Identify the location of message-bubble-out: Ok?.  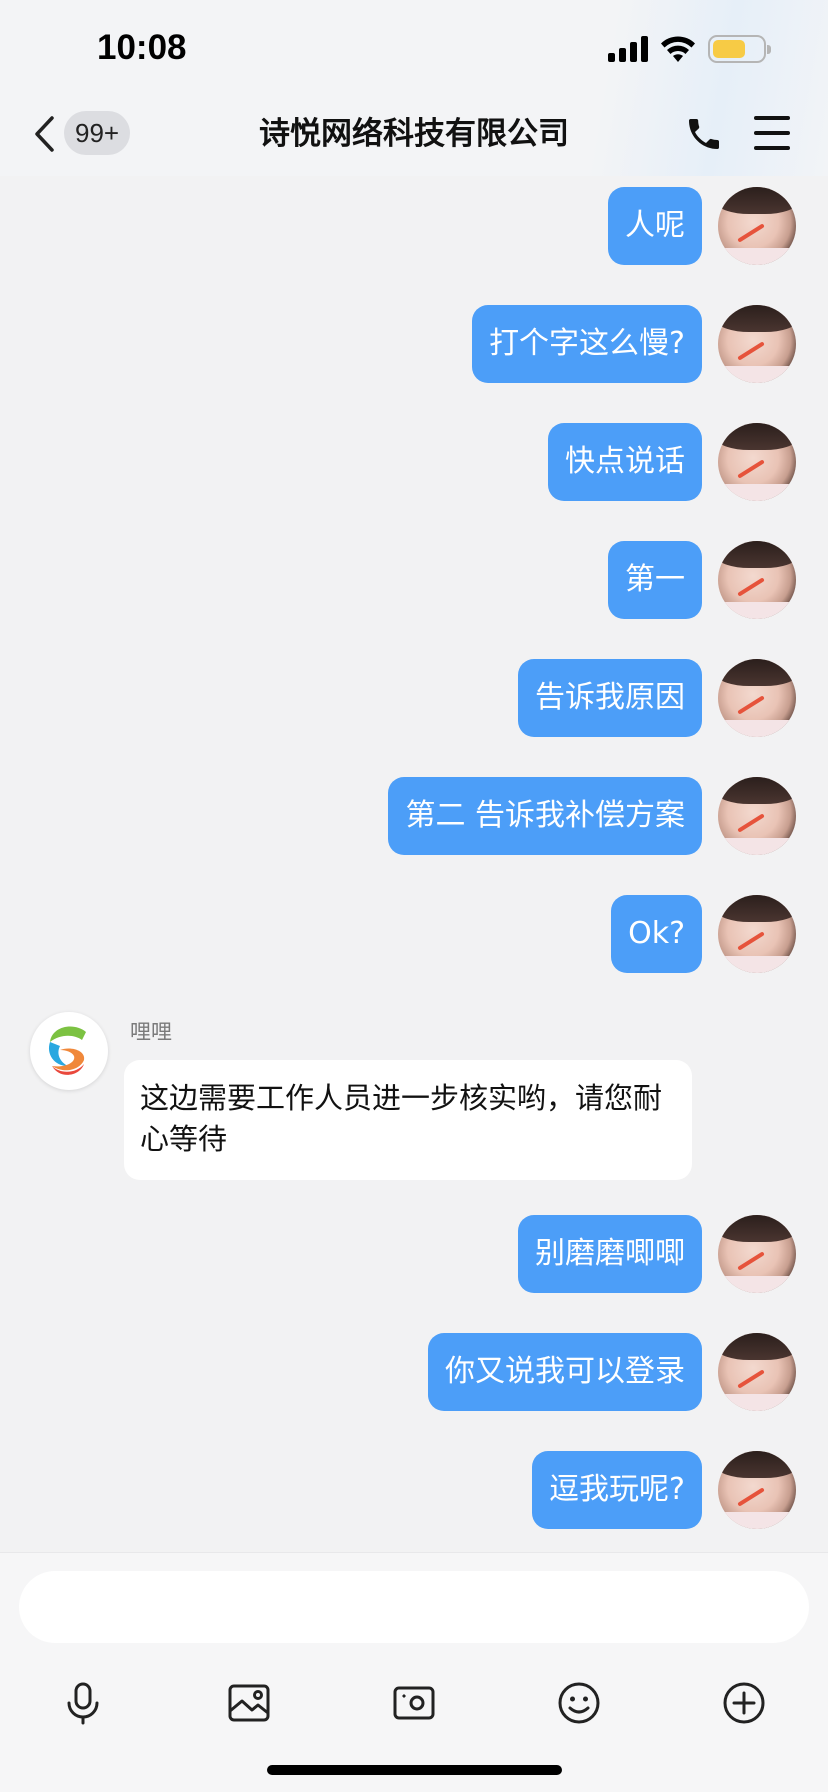
(656, 934).